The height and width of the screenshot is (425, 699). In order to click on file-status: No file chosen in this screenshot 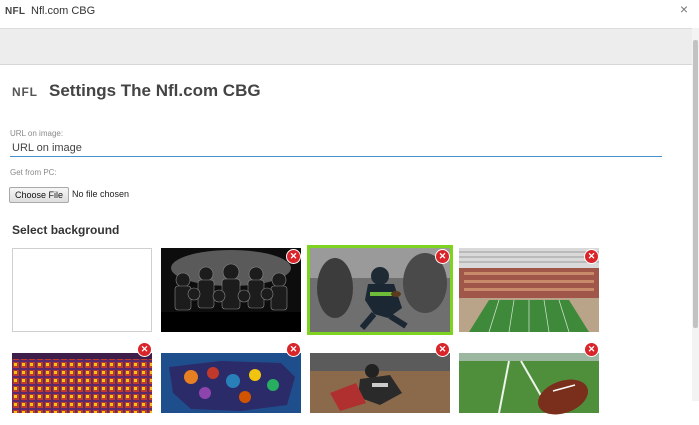, I will do `click(101, 194)`.